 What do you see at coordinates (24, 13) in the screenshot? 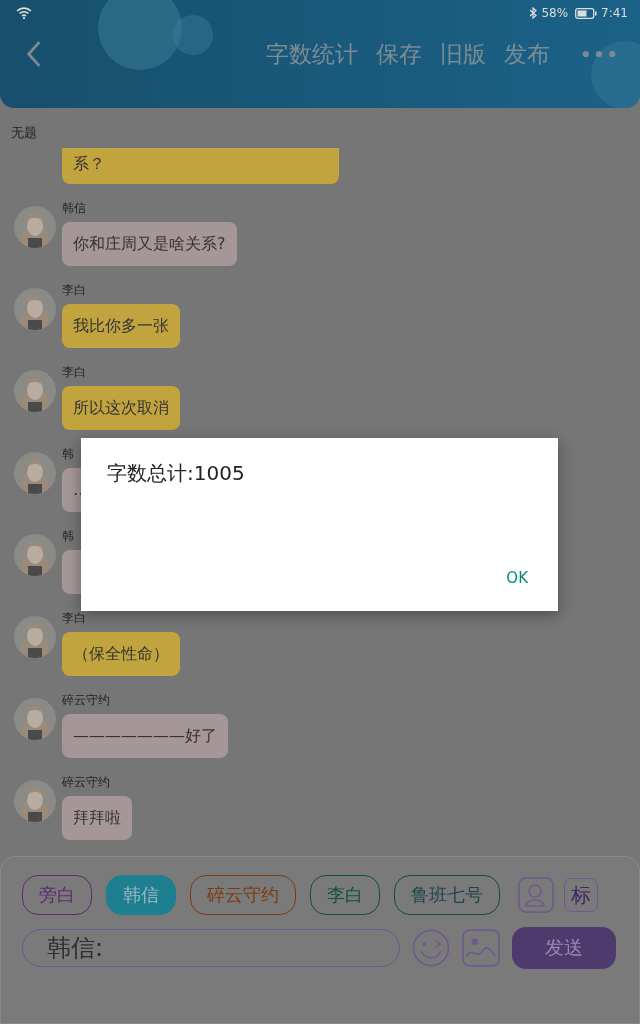
I see `wifi-icon` at bounding box center [24, 13].